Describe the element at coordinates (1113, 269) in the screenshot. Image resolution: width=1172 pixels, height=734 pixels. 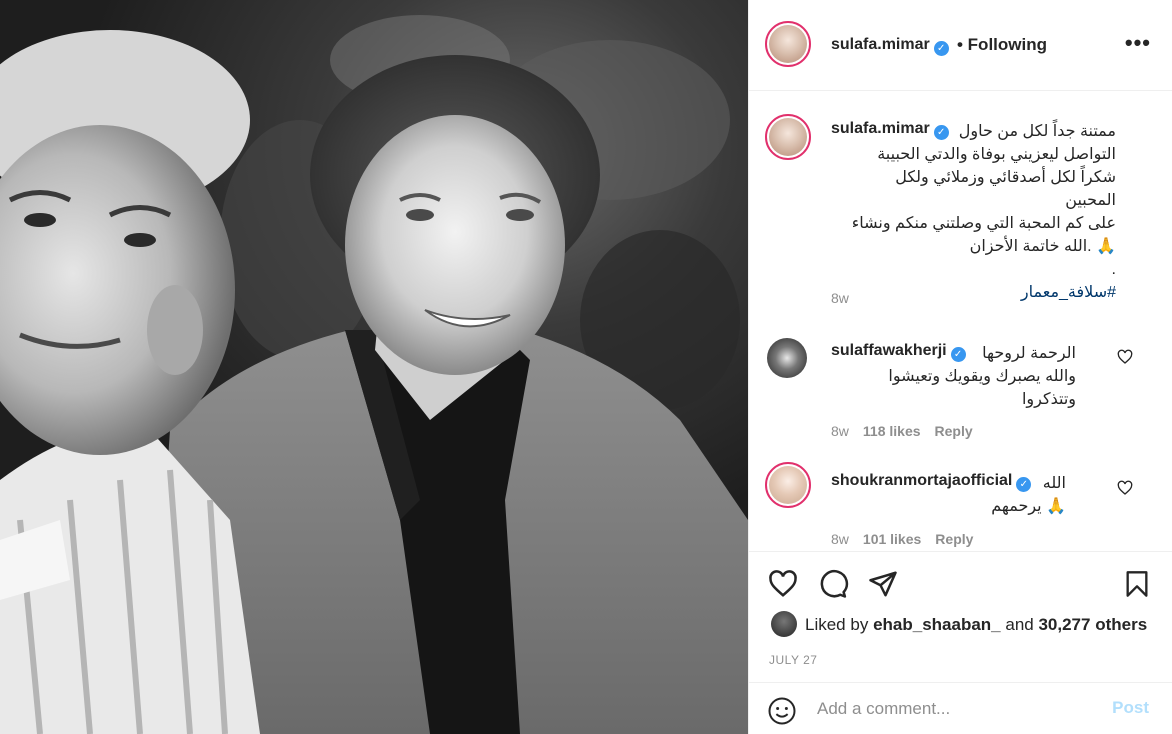
I see `caption-line: .` at that location.